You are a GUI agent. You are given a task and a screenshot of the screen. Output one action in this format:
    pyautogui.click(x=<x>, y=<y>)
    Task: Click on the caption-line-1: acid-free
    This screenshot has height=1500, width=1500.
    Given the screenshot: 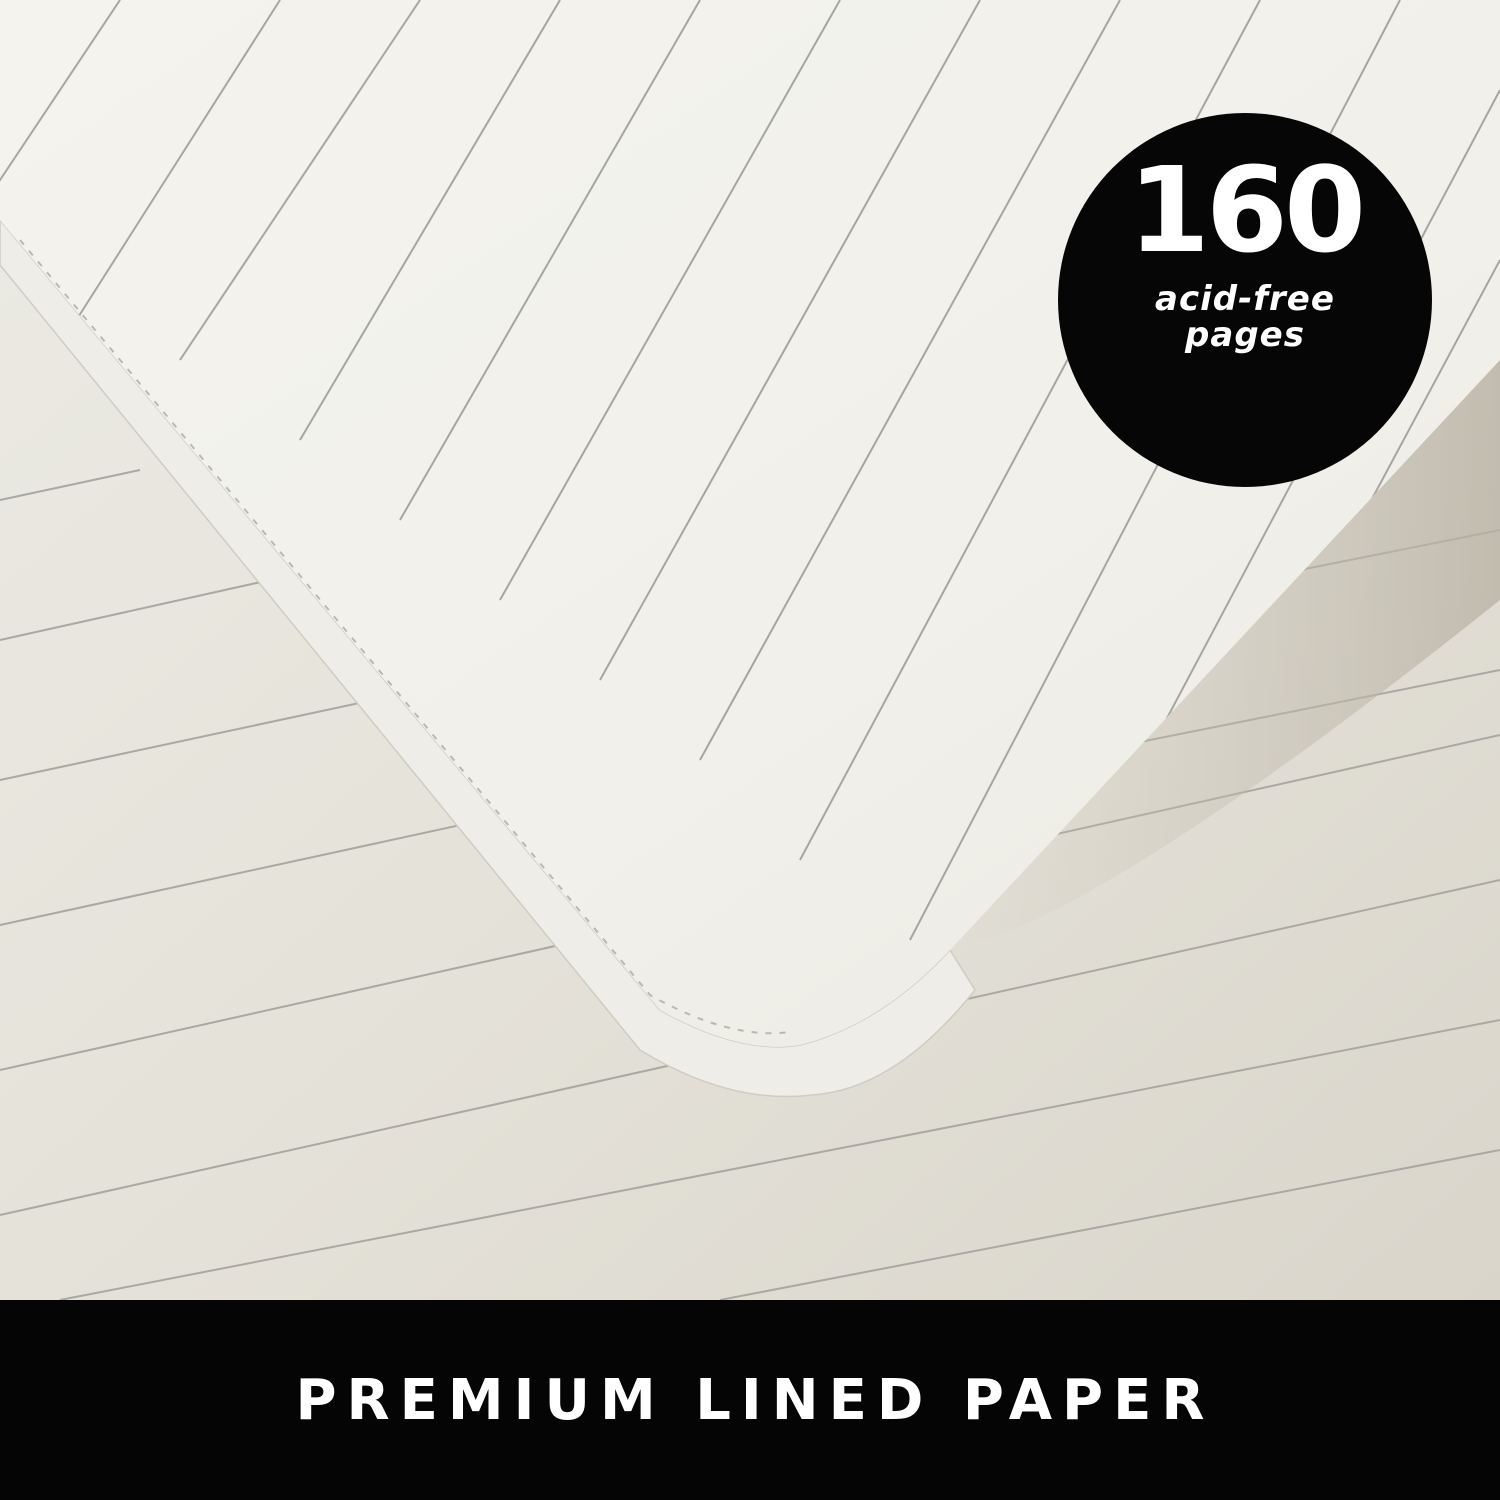 What is the action you would take?
    pyautogui.click(x=1245, y=299)
    